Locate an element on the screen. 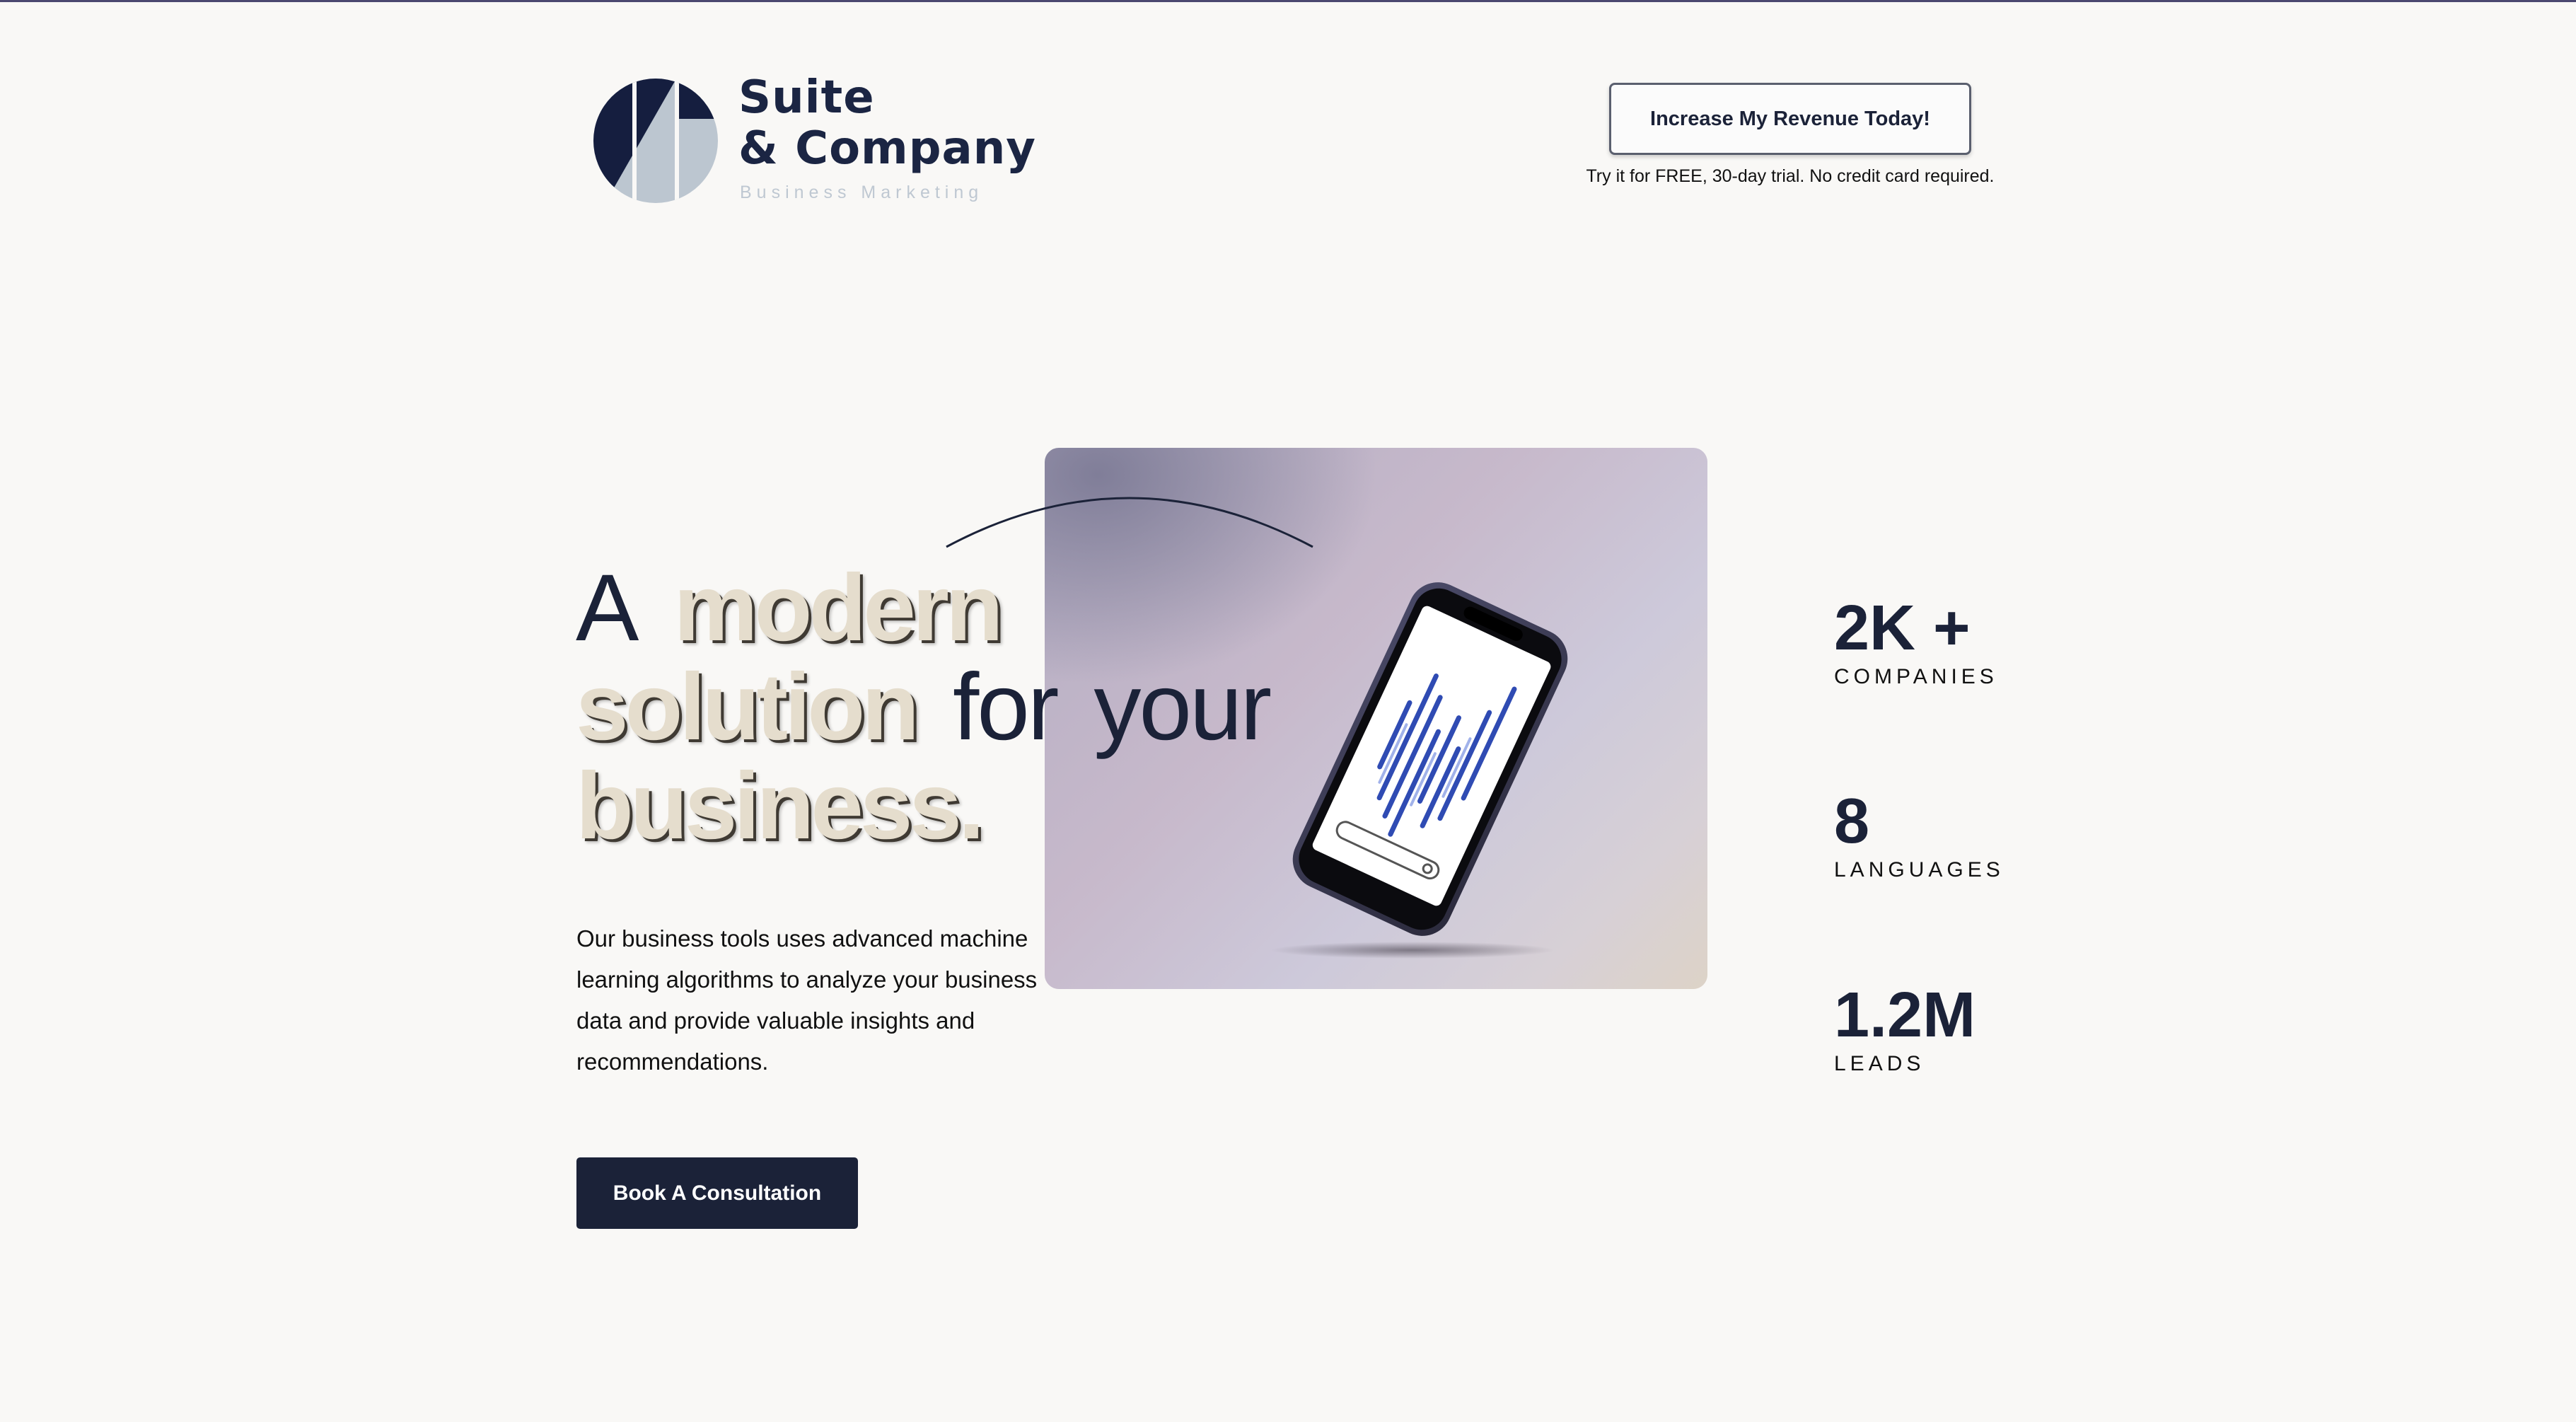 This screenshot has height=1422, width=2576. headline-word-solution: solution is located at coordinates (747, 707).